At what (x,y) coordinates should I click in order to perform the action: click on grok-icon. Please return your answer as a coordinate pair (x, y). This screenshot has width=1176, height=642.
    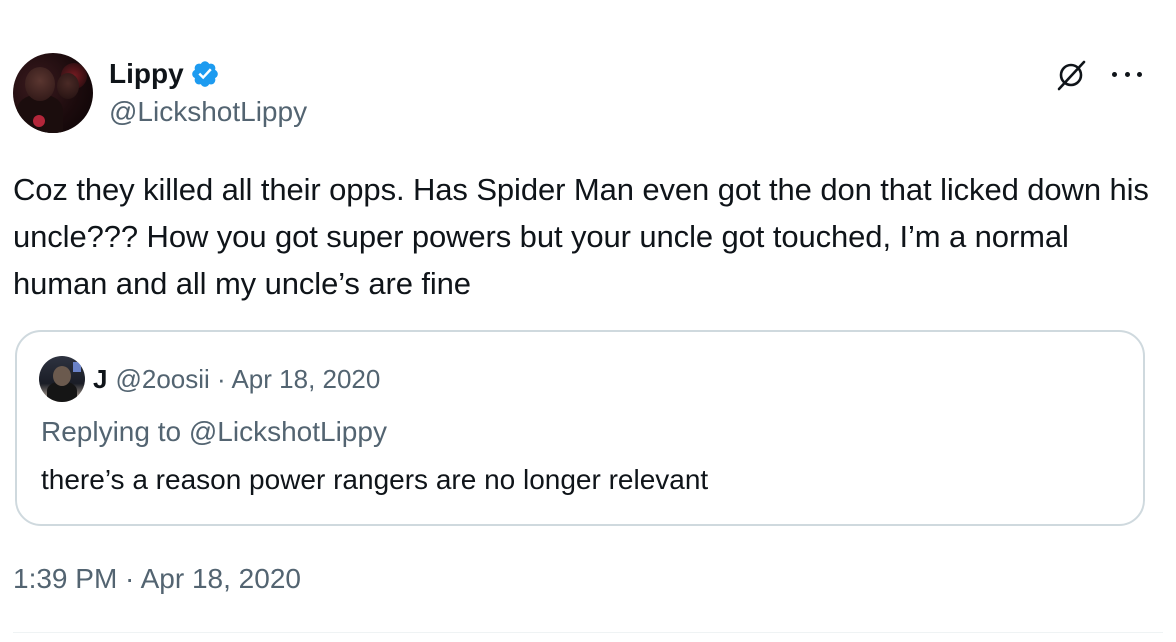
    Looking at the image, I should click on (1071, 75).